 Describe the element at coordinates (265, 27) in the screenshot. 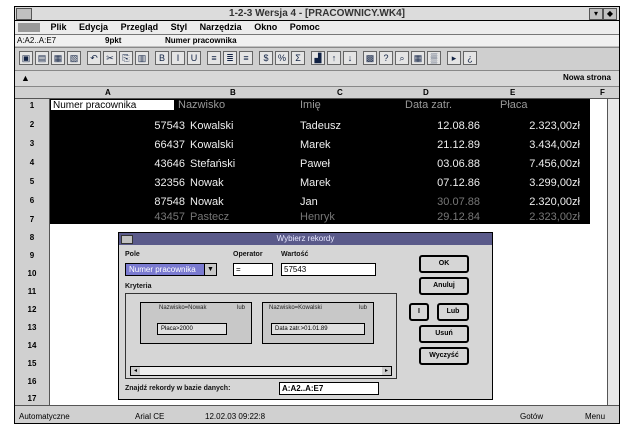

I see `menu-item-okno: Okno` at that location.